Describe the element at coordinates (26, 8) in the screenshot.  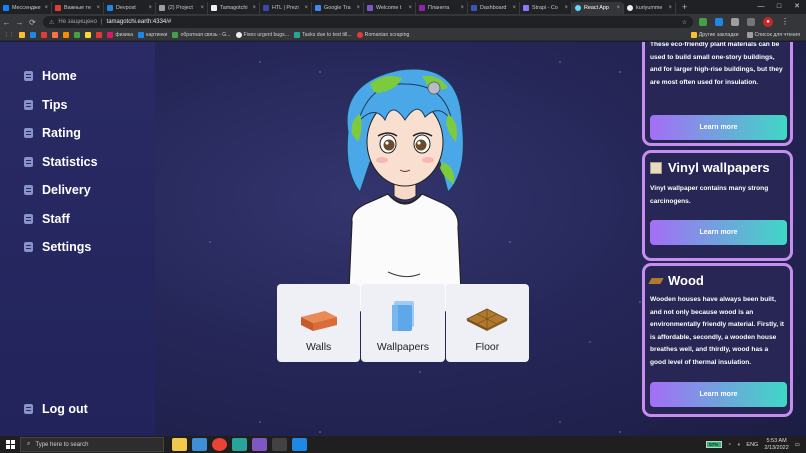
I see `browser-tab: Мессенджер ×` at that location.